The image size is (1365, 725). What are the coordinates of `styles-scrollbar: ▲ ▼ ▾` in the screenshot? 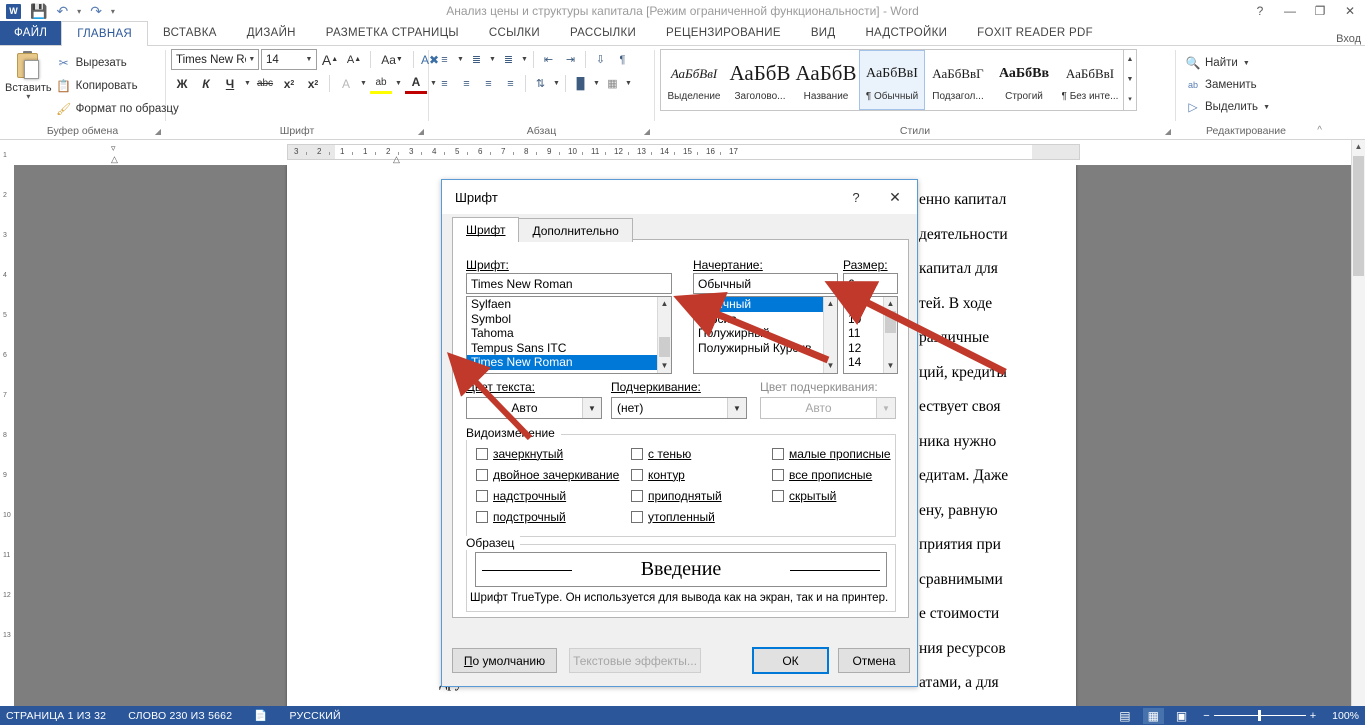 It's located at (1130, 80).